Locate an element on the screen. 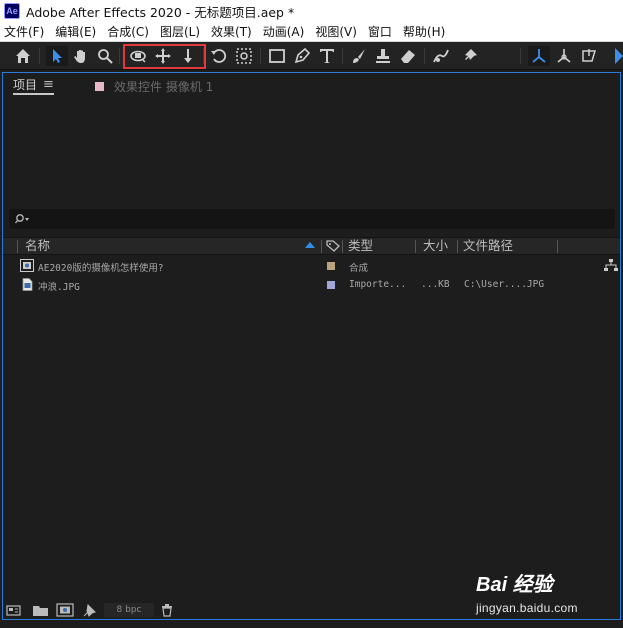 Image resolution: width=623 pixels, height=628 pixels. tab-project: 项目 ≡ is located at coordinates (33, 86).